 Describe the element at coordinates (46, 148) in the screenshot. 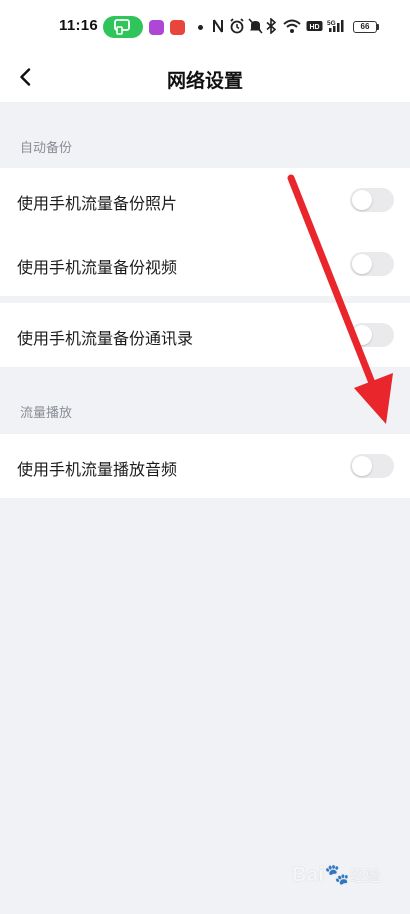

I see `section-header-auto-backup: 自动备份` at that location.